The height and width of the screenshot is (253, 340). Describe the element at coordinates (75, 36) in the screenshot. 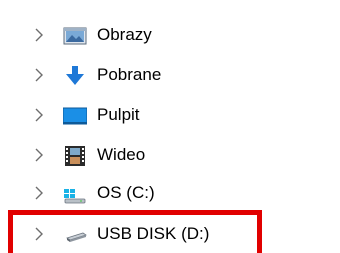

I see `pictures-folder-icon` at that location.